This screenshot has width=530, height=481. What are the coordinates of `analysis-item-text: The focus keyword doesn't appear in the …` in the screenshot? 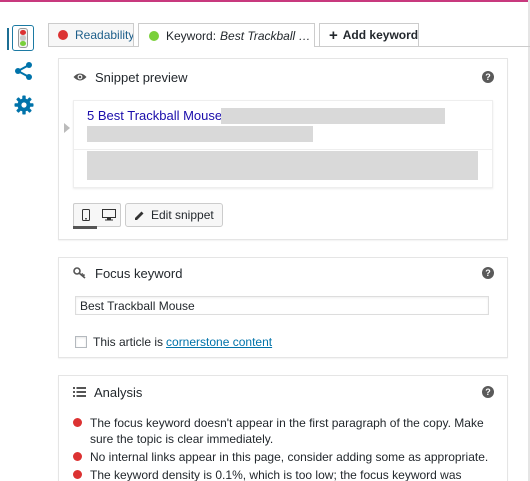 It's located at (287, 431).